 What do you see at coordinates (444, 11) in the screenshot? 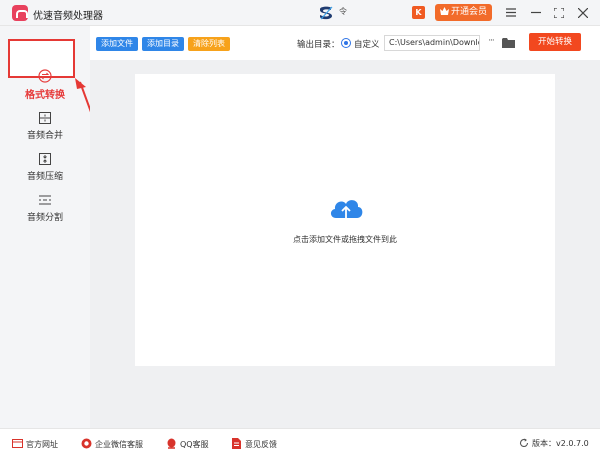
I see `crown-icon` at bounding box center [444, 11].